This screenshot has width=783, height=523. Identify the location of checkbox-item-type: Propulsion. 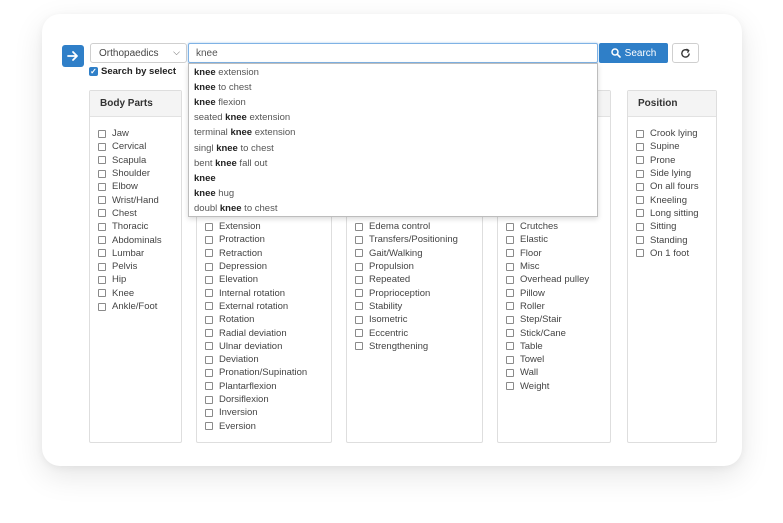
(414, 266).